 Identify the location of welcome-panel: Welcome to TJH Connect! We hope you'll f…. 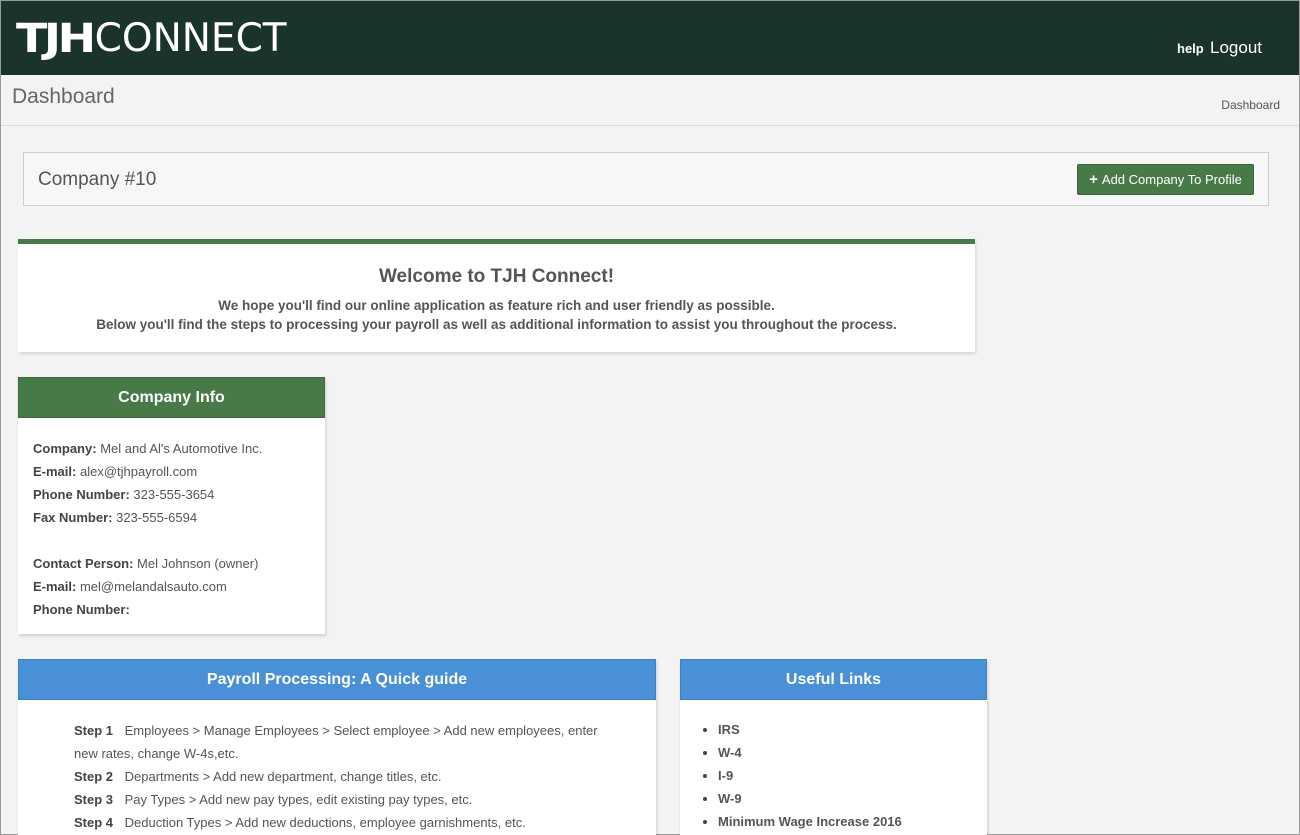
(496, 295).